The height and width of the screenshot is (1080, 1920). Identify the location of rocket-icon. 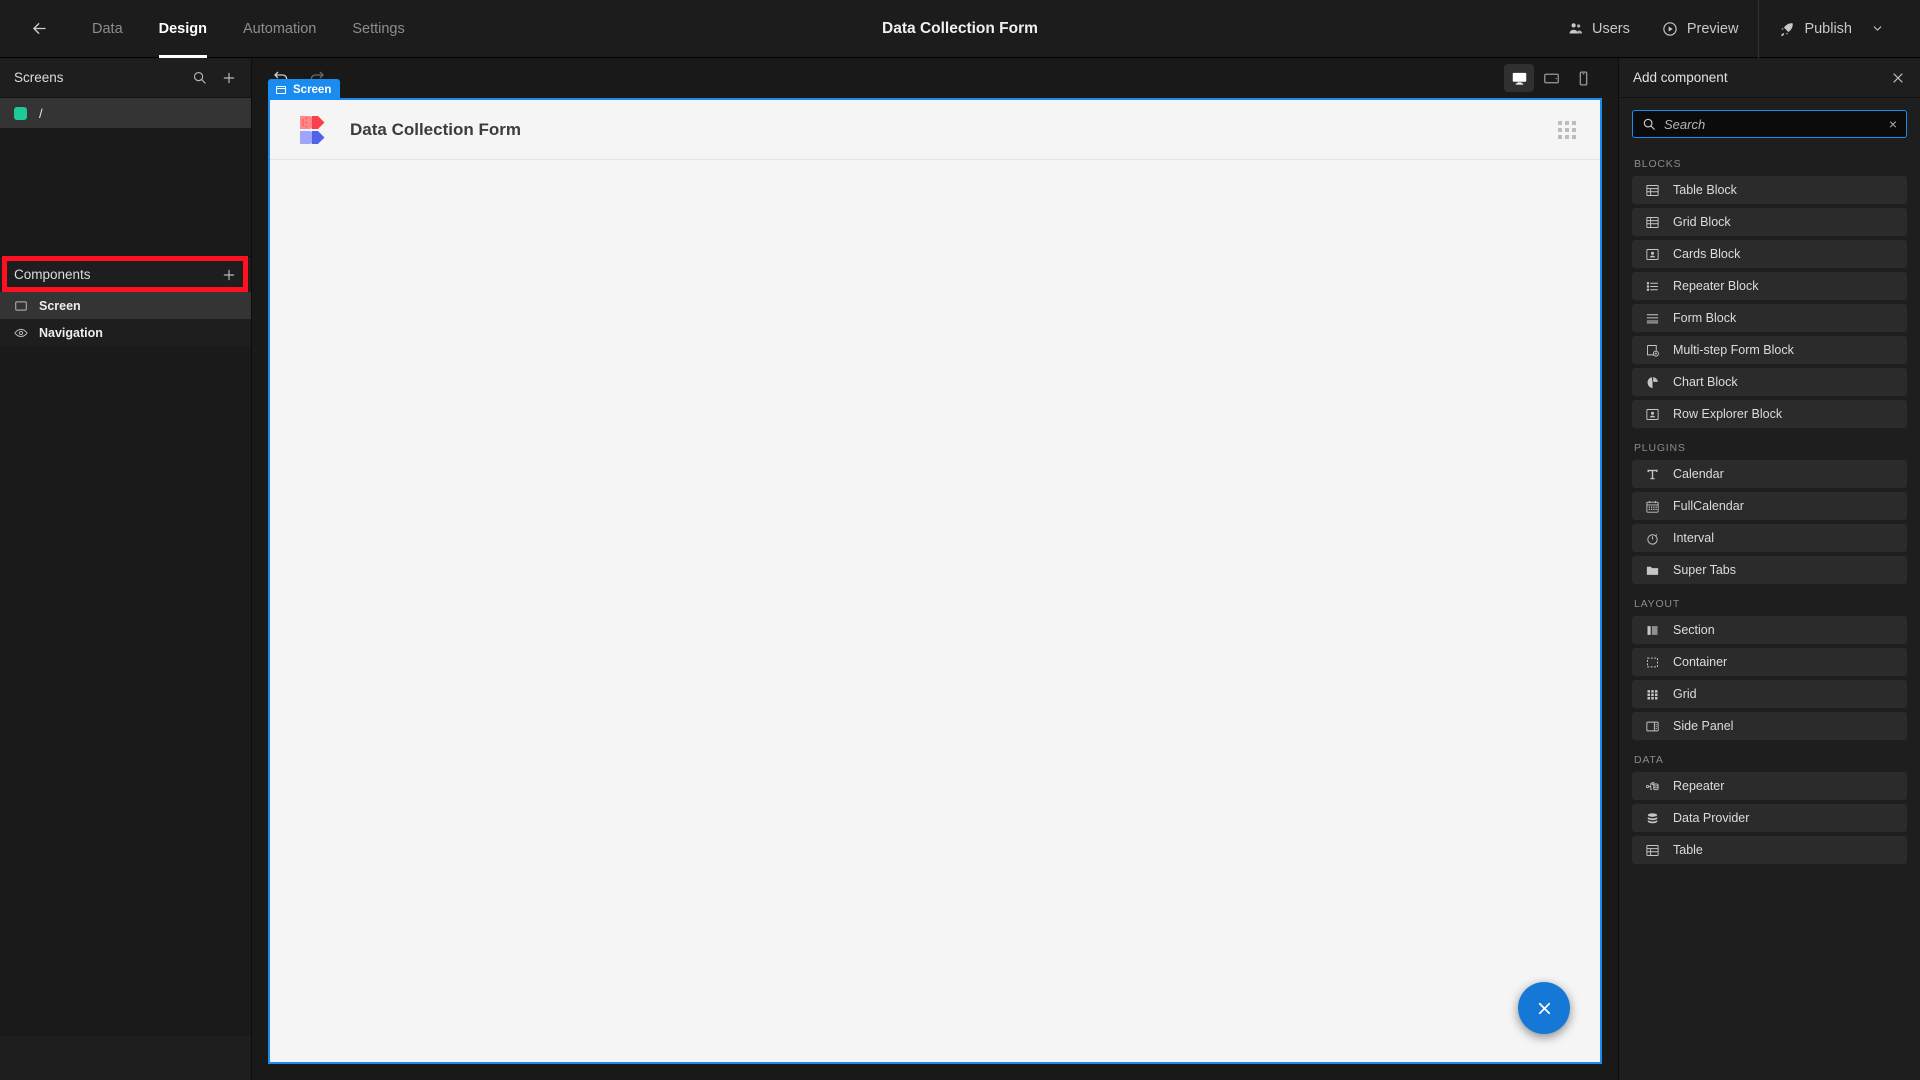
(1787, 29).